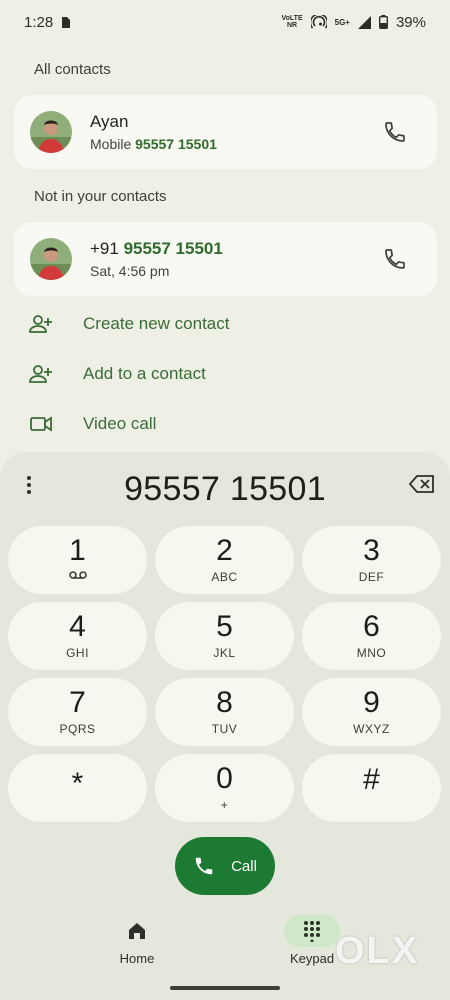 The height and width of the screenshot is (1000, 450). What do you see at coordinates (312, 931) in the screenshot?
I see `dialpad-icon` at bounding box center [312, 931].